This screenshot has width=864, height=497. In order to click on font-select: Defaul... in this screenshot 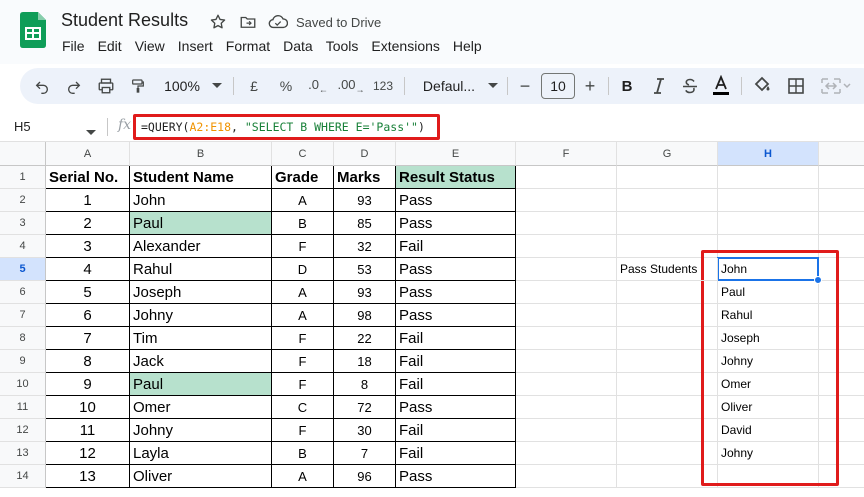, I will do `click(449, 86)`.